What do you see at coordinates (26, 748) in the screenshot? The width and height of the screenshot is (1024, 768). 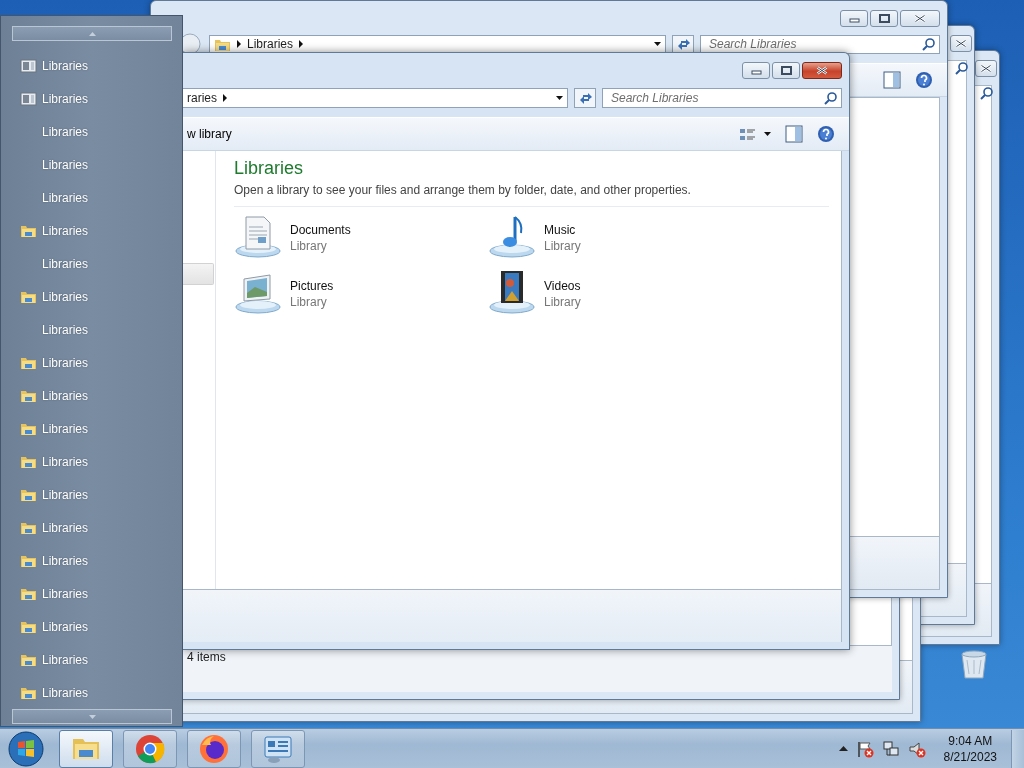 I see `start-button` at bounding box center [26, 748].